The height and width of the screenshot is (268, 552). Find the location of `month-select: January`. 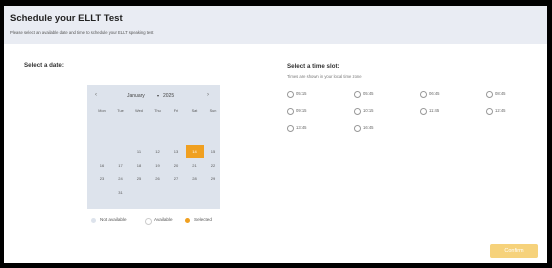

month-select: January is located at coordinates (136, 96).